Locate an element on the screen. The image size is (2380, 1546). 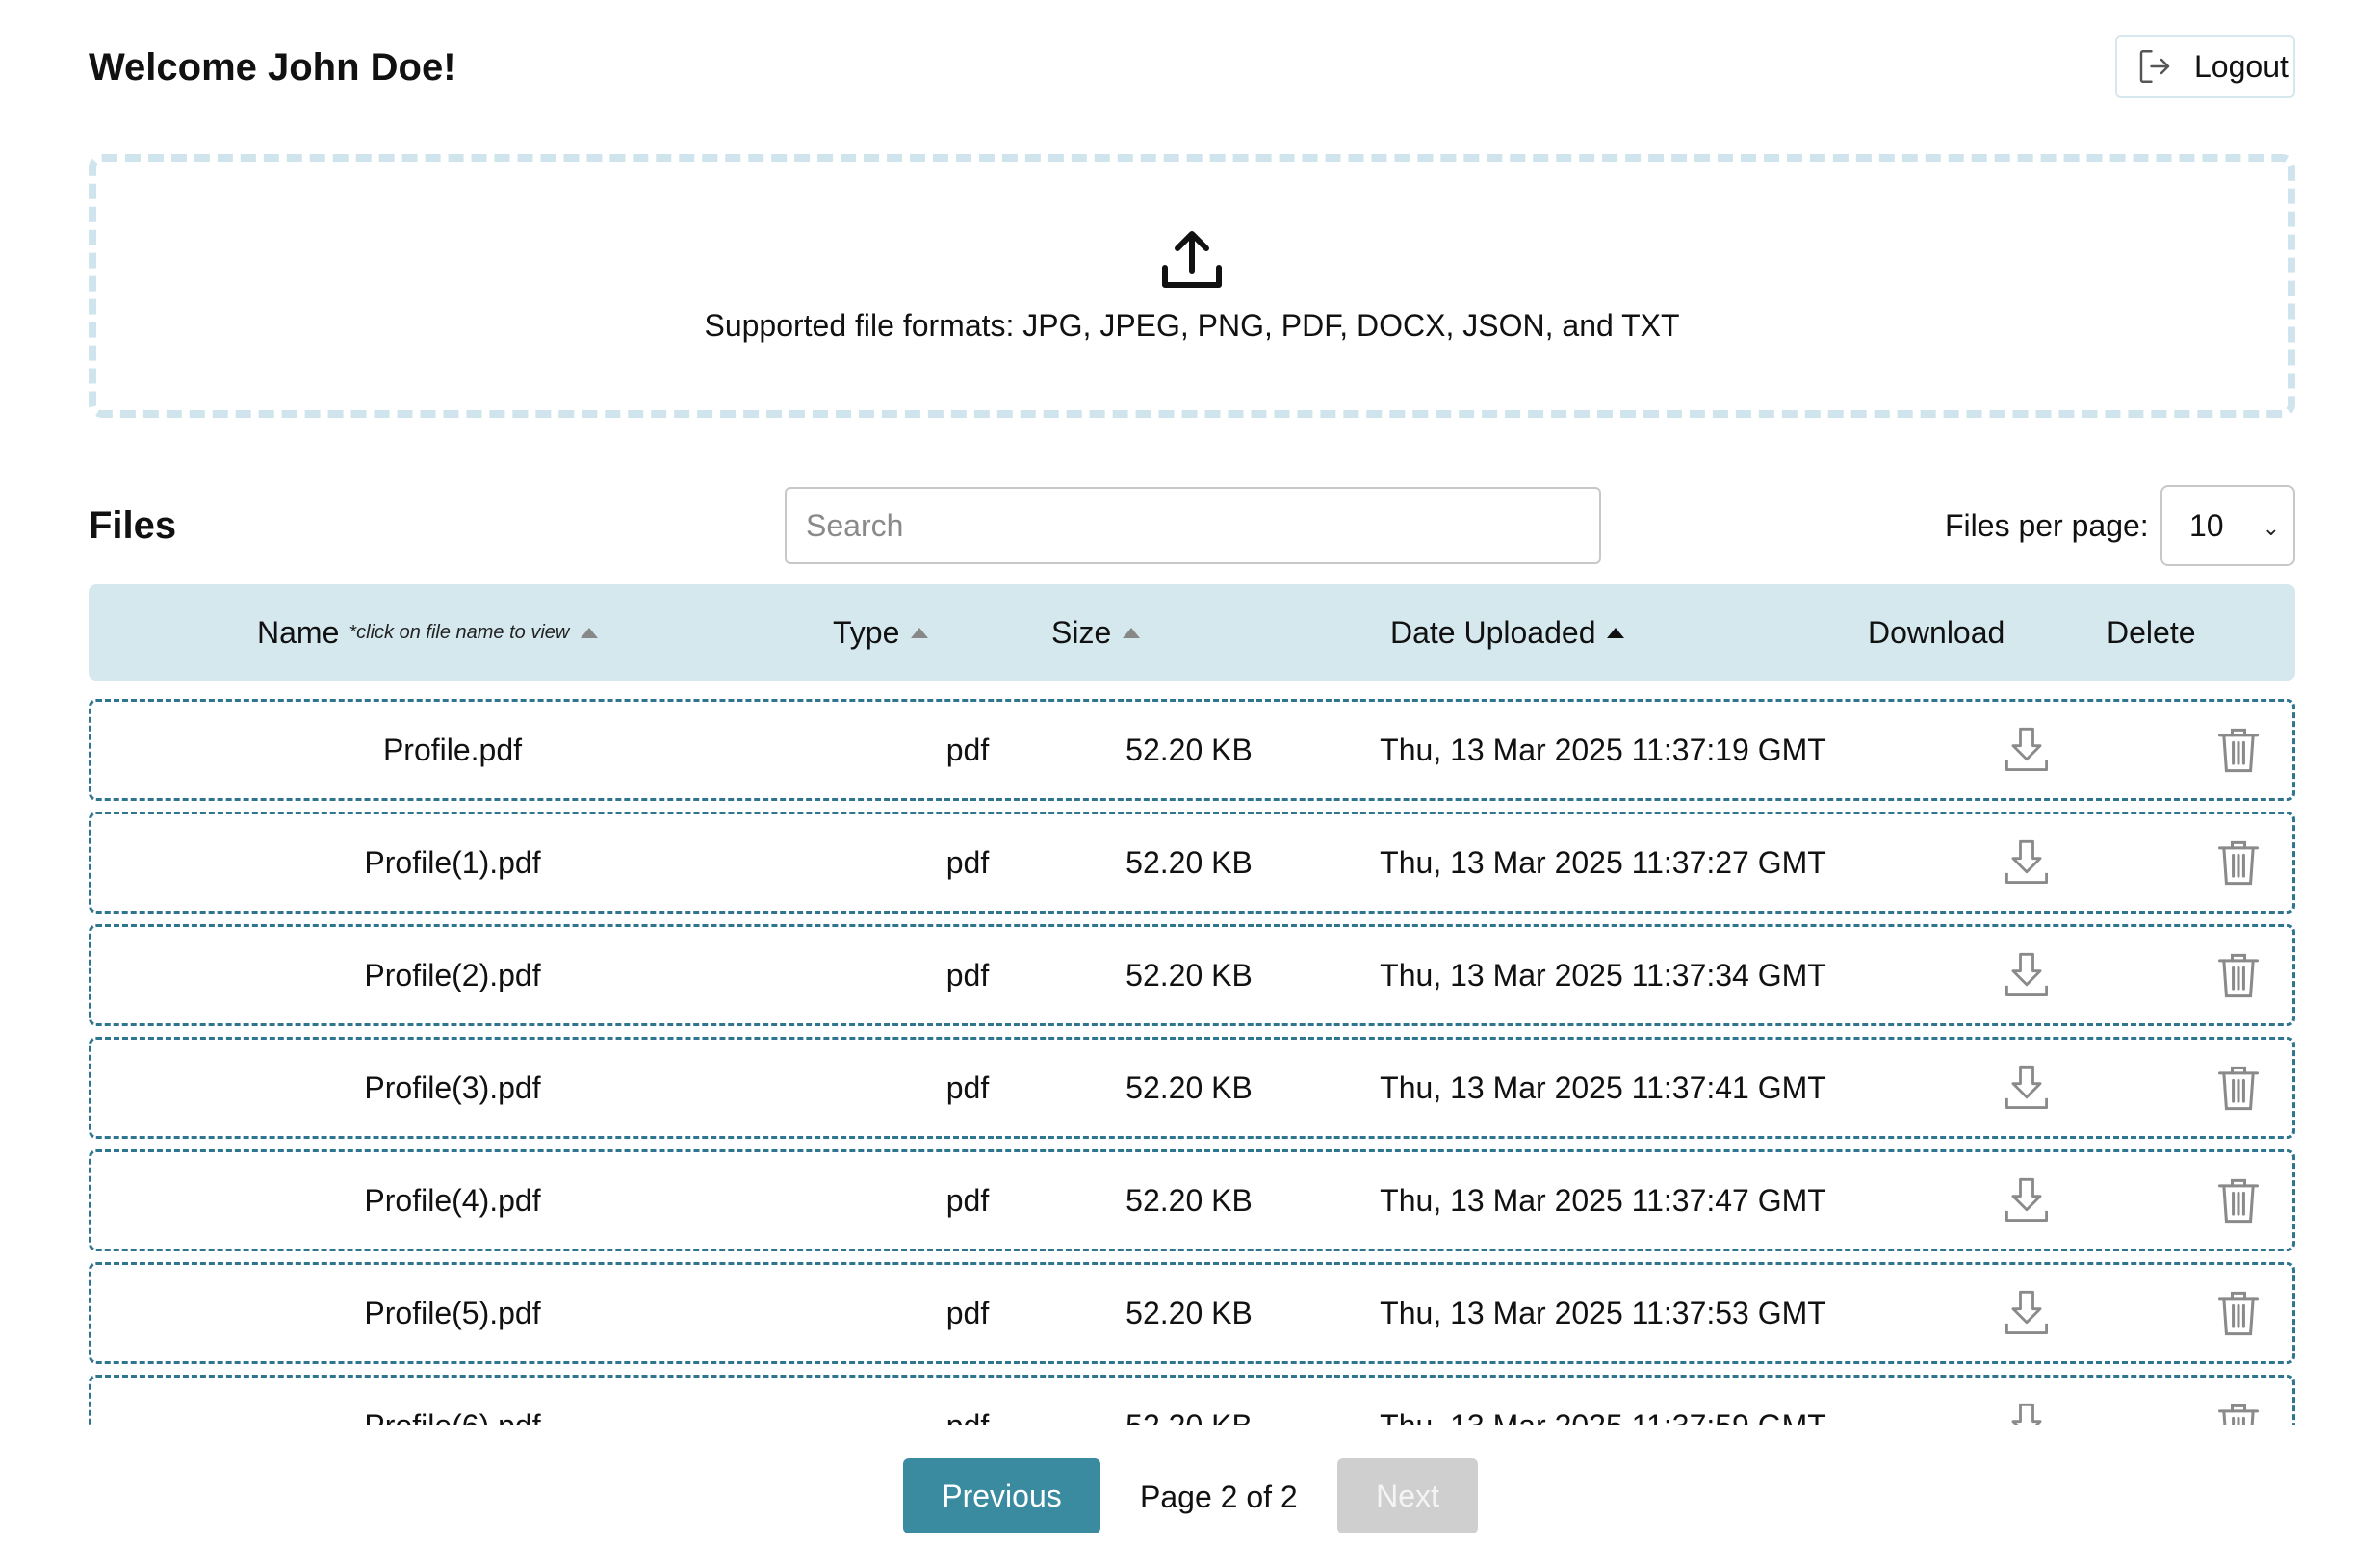
column-delete-label: Delete is located at coordinates (2151, 632).